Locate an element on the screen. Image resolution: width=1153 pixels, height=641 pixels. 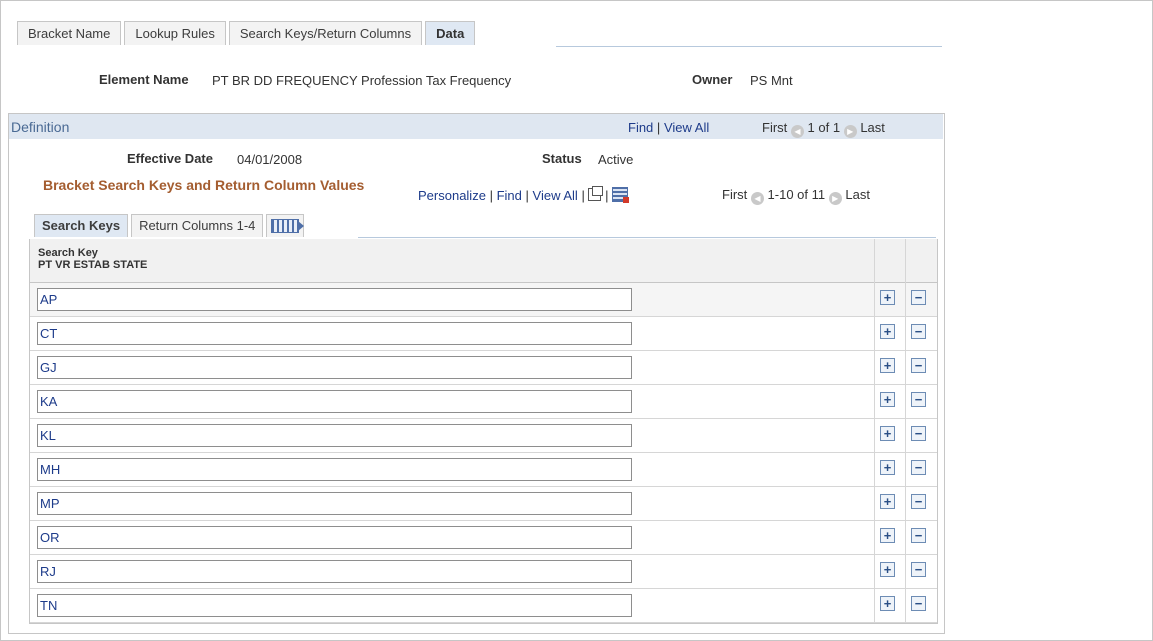
tab-data: Data is located at coordinates (450, 33).